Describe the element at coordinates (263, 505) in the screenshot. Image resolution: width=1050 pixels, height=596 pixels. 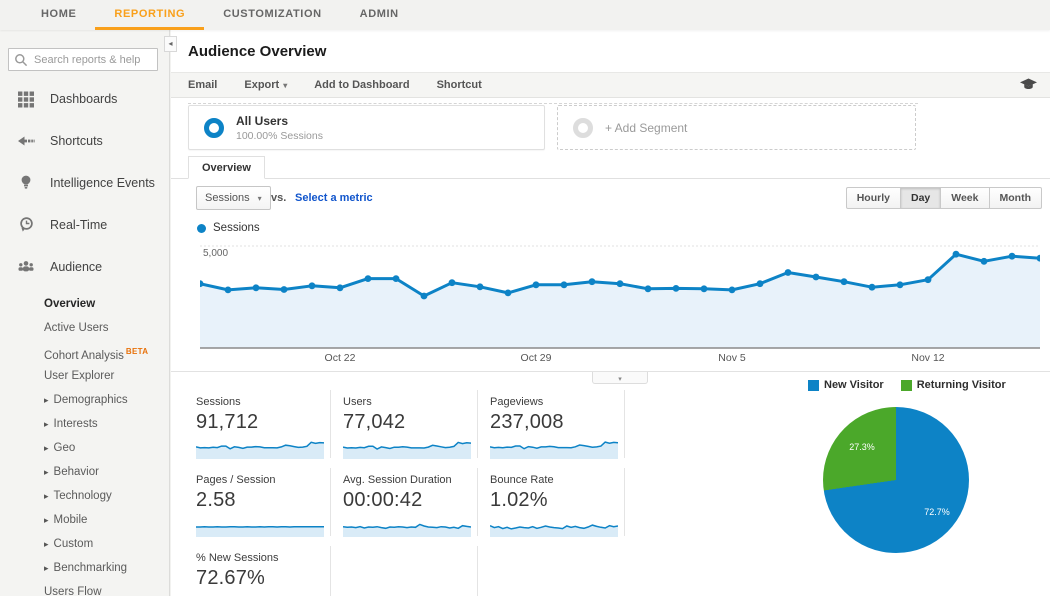
I see `metric-card-pages-session: Pages / Session 2.58` at that location.